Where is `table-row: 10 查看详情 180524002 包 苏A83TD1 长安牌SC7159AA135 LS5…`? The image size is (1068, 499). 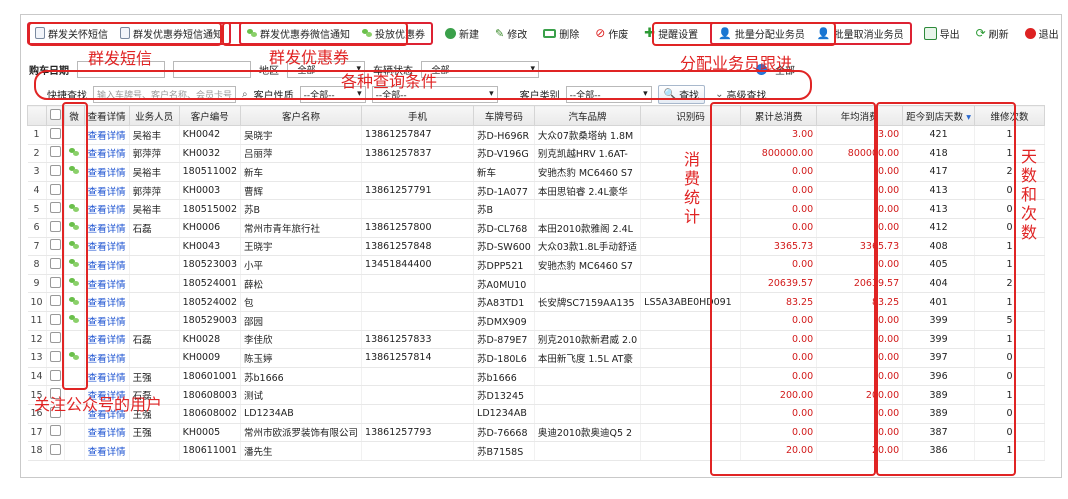 table-row: 10 查看详情 180524002 包 苏A83TD1 长安牌SC7159AA135 LS5… is located at coordinates (536, 302).